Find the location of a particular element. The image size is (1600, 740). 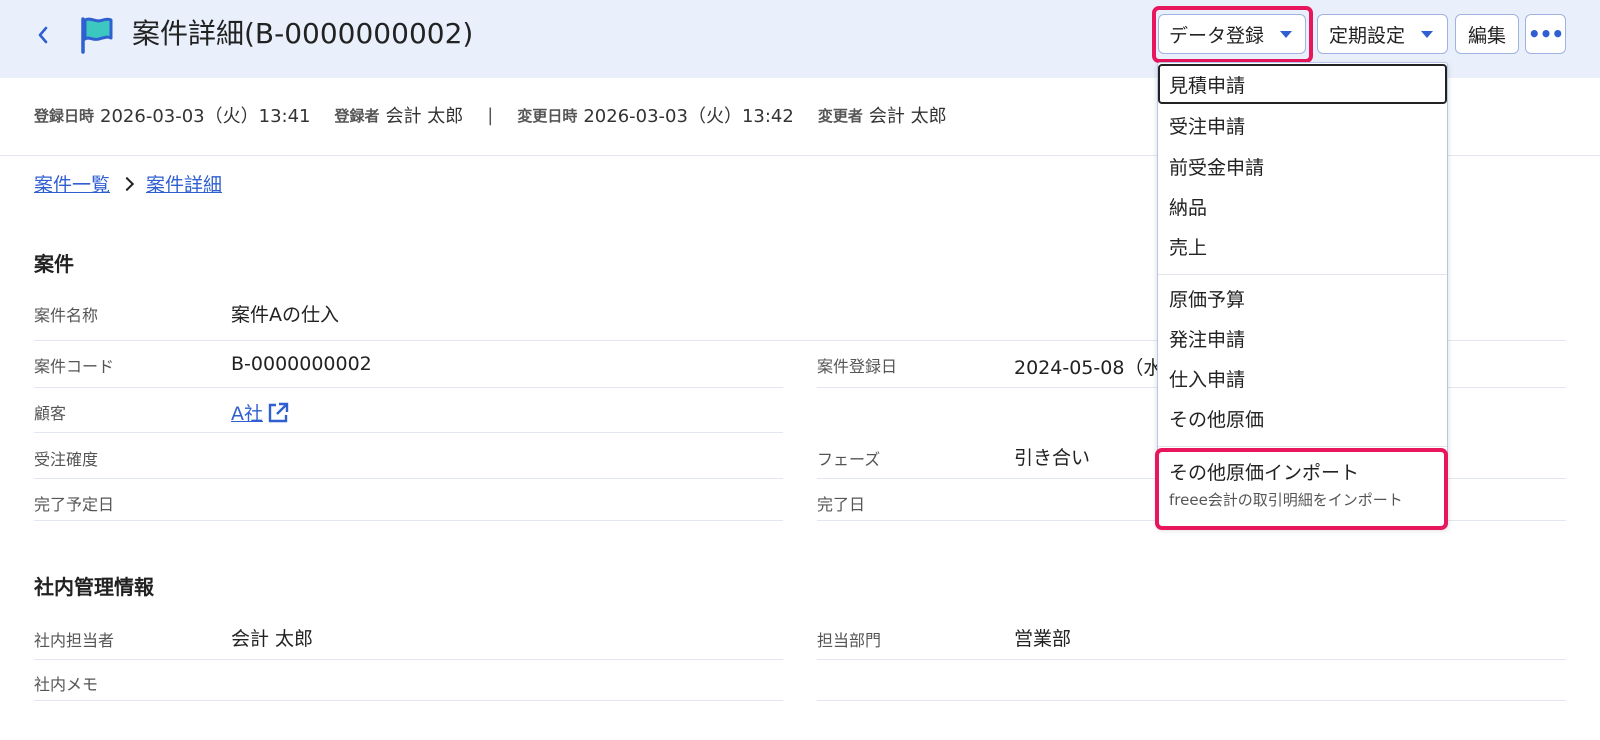

planned-completion-label: 完了予定日 is located at coordinates (74, 504).